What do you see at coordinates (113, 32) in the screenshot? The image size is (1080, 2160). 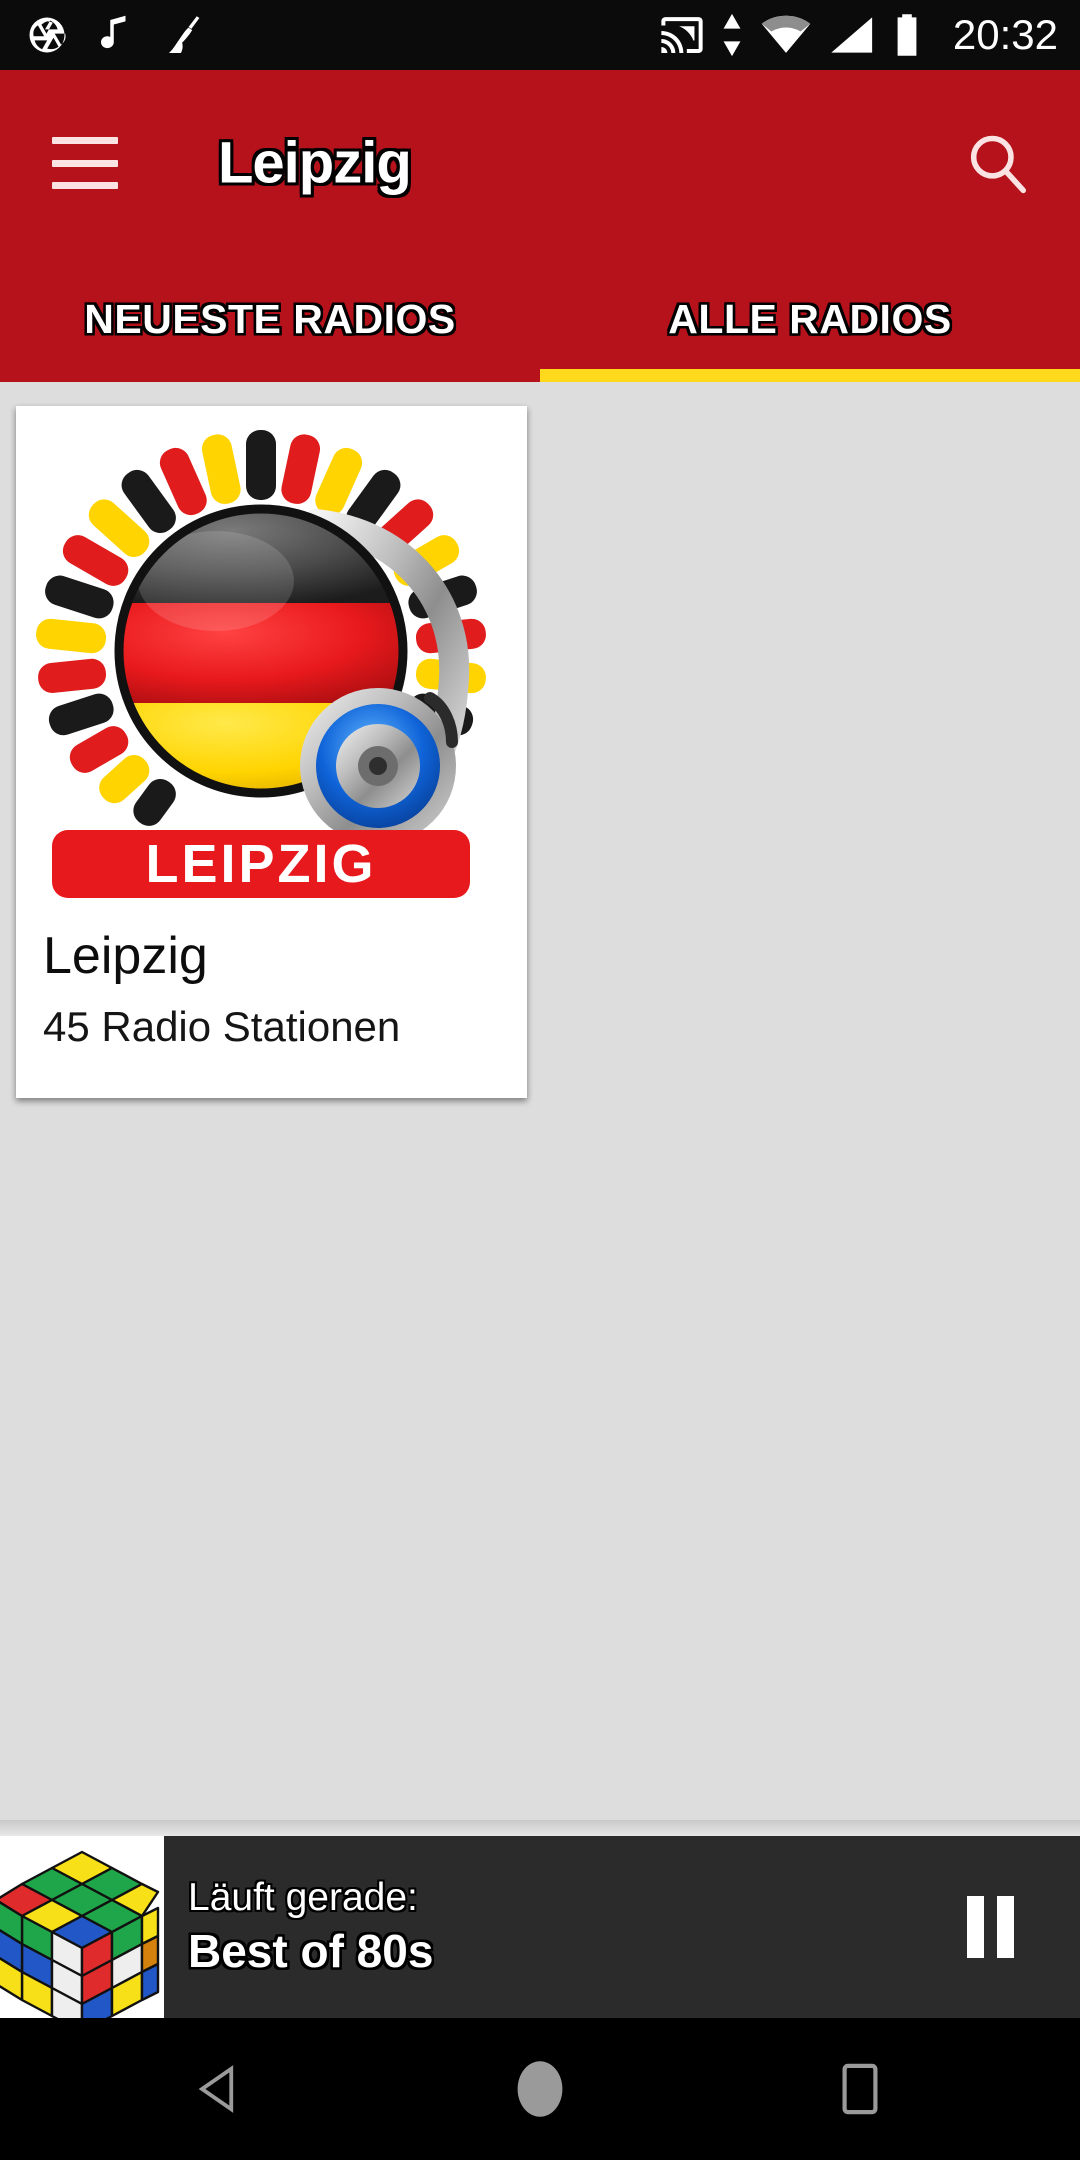 I see `music-note-icon` at bounding box center [113, 32].